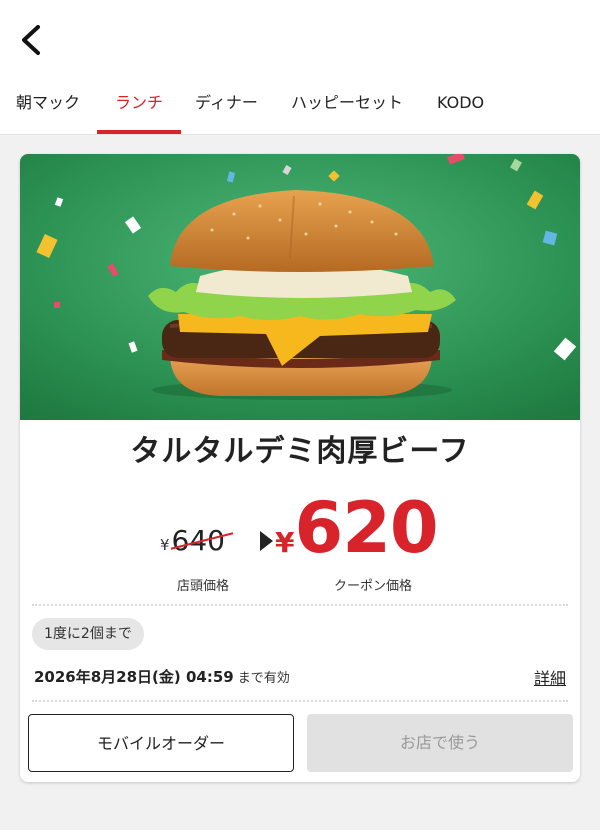 The image size is (600, 830). I want to click on store-price-currency: ¥, so click(165, 545).